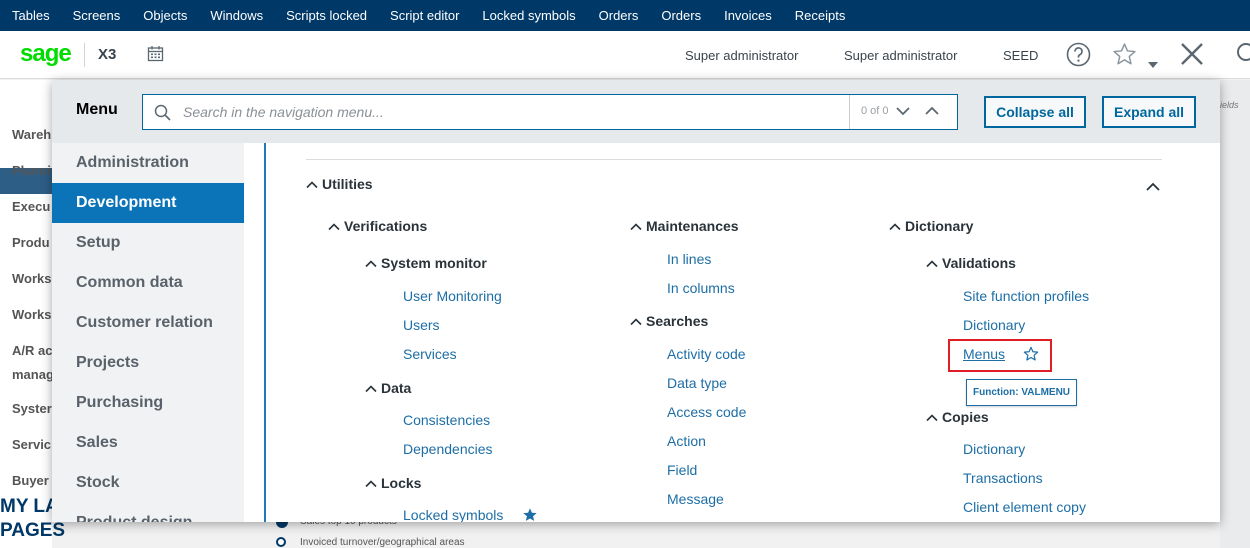  I want to click on function-tooltip: Function: VALMENU, so click(1022, 392).